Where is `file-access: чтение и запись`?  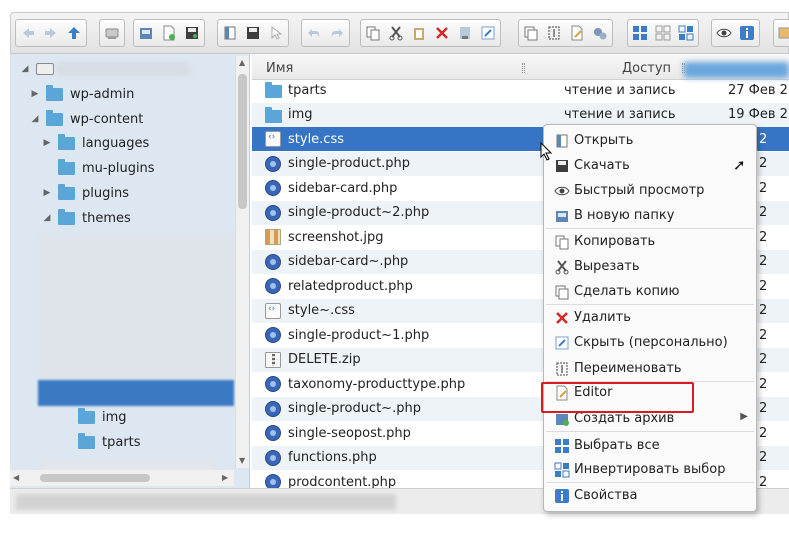
file-access: чтение и запись is located at coordinates (620, 90).